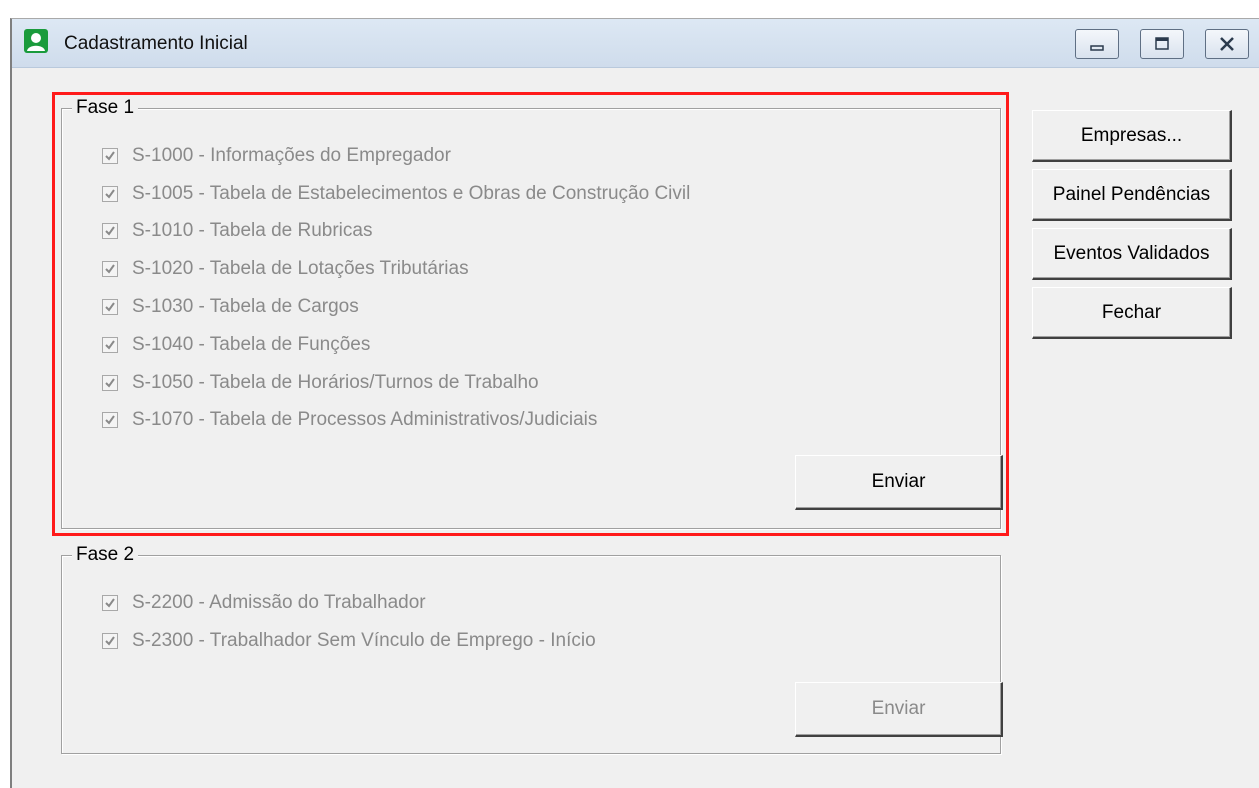 The width and height of the screenshot is (1259, 788). Describe the element at coordinates (1132, 195) in the screenshot. I see `painel-pendencias-button: Painel Pendências` at that location.